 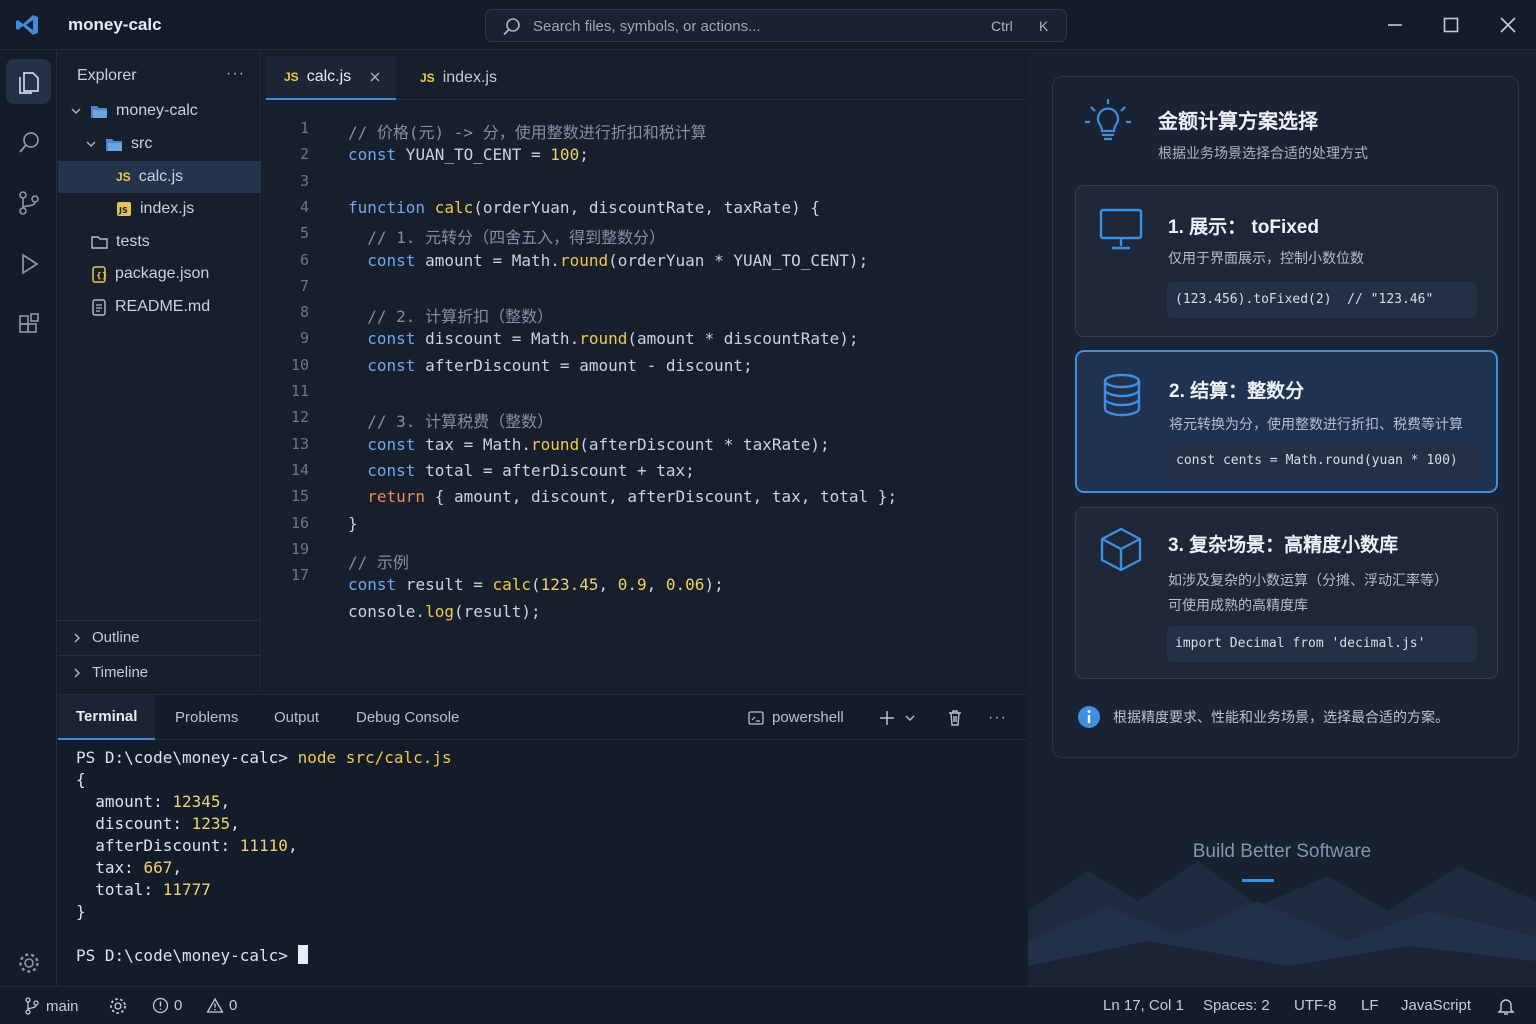 What do you see at coordinates (1237, 391) in the screenshot?
I see `option-title: 2. 结算：整数分` at bounding box center [1237, 391].